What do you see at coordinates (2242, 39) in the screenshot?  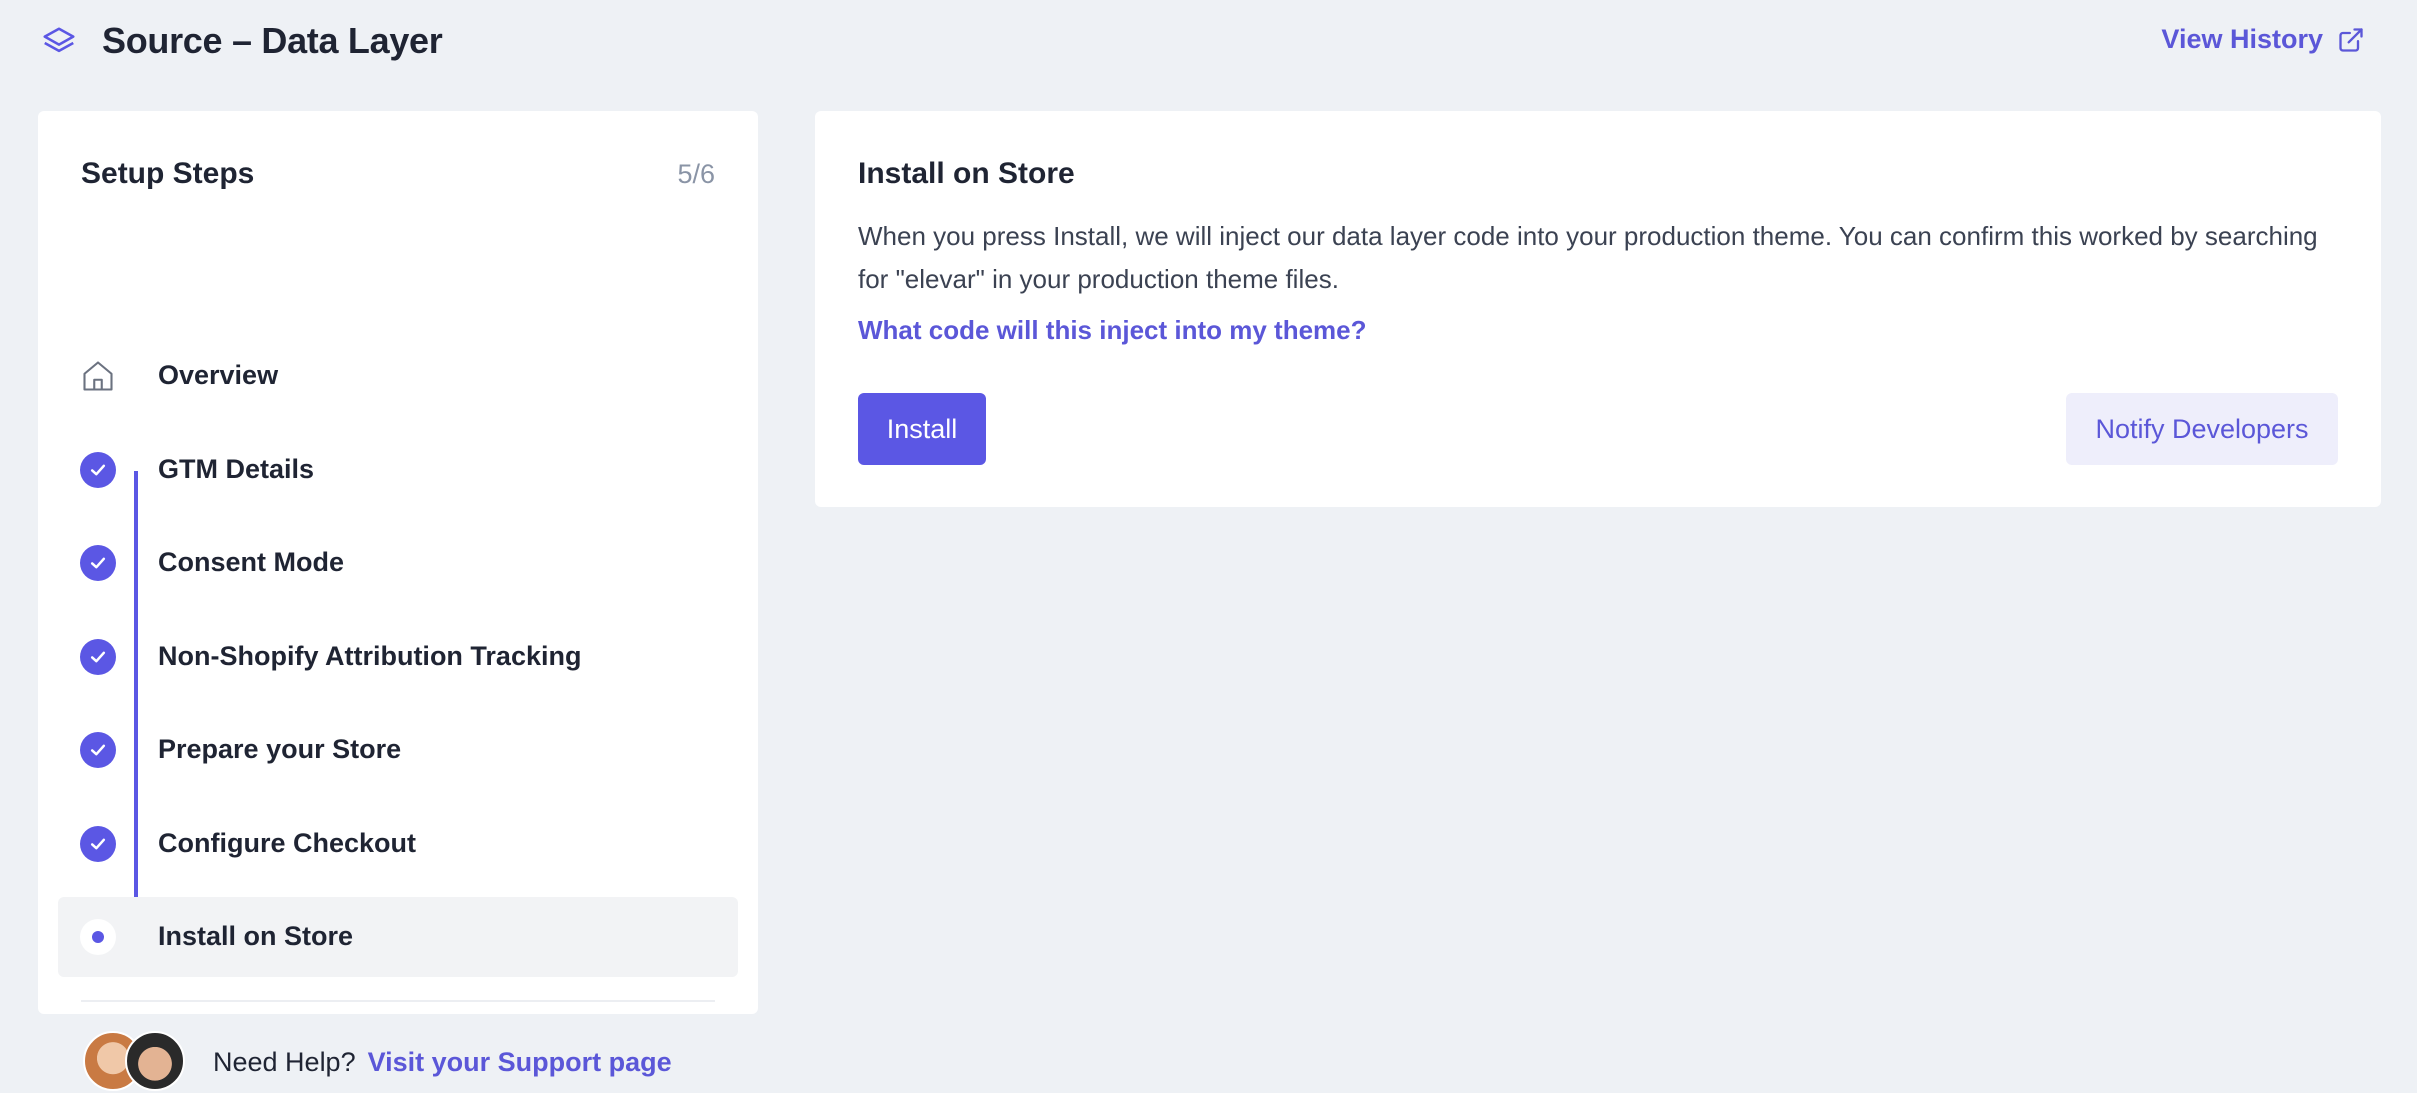 I see `view-history-label: View History` at bounding box center [2242, 39].